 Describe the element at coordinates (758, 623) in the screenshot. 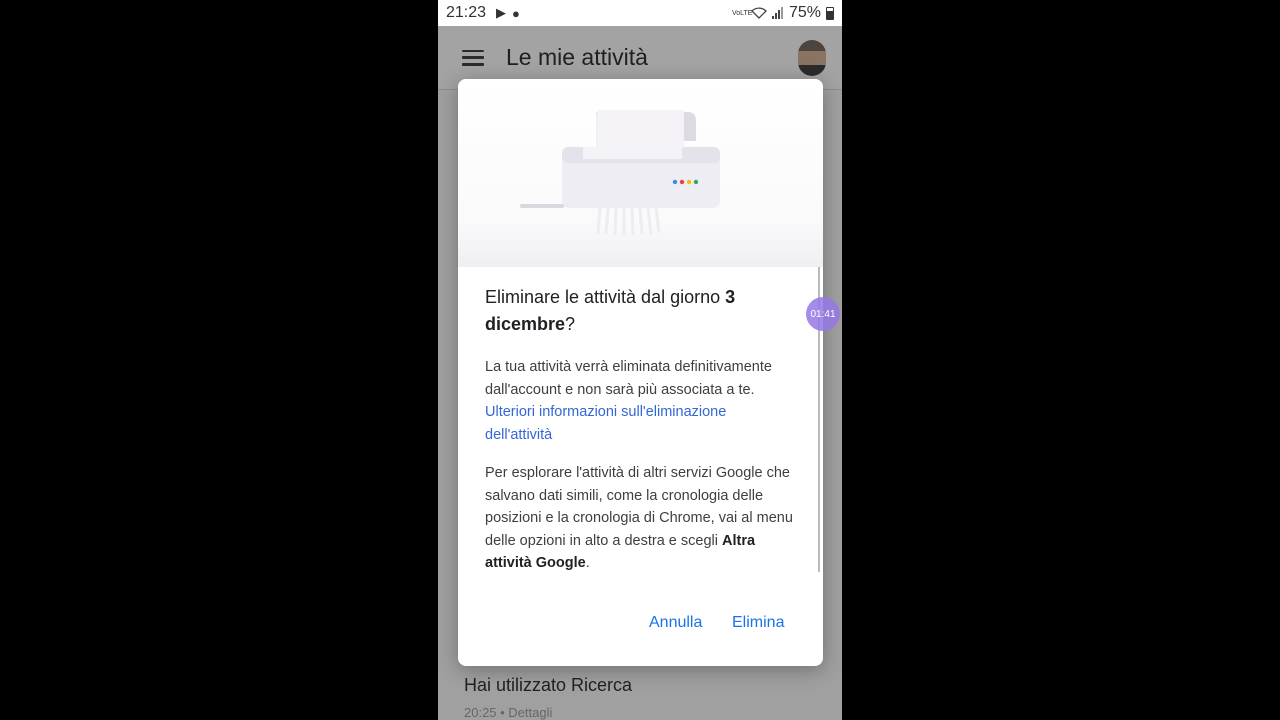

I see `delete-button: Elimina` at that location.